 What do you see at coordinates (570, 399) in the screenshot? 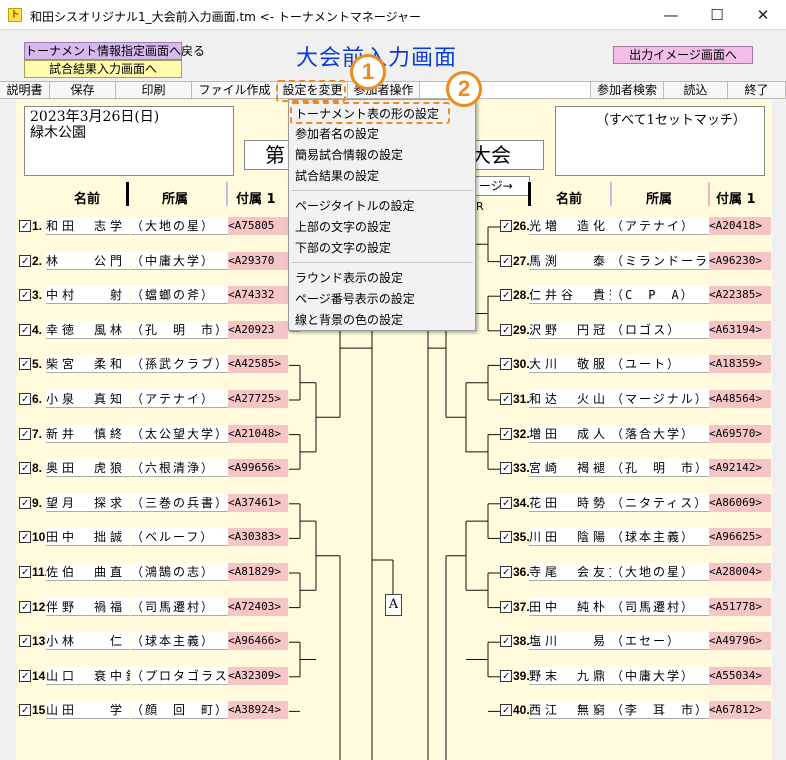
I see `player-name-field: 和达 火山` at bounding box center [570, 399].